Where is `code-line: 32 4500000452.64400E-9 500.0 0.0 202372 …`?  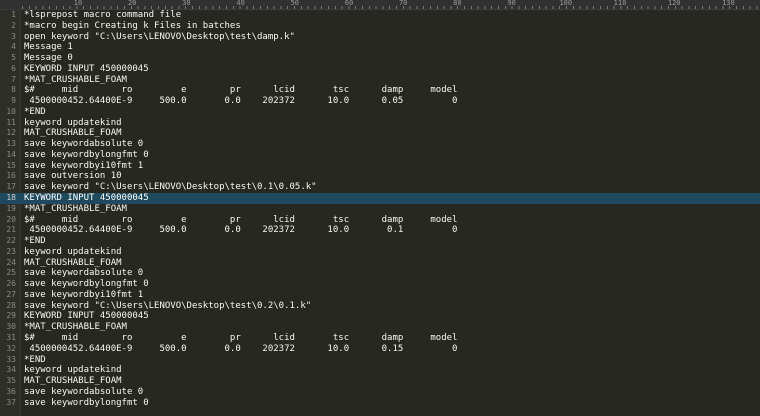
code-line: 32 4500000452.64400E-9 500.0 0.0 202372 … is located at coordinates (380, 349).